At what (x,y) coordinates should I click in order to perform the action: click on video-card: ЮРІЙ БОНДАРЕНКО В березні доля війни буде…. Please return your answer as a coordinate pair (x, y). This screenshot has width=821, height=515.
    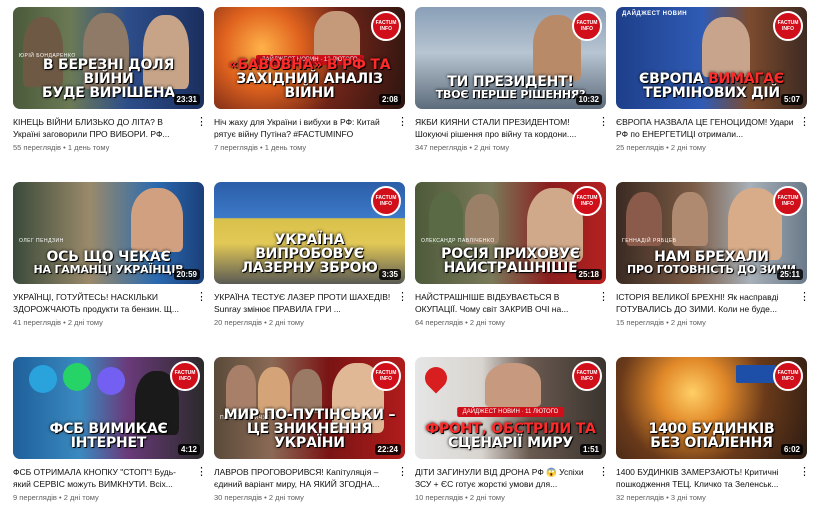
    Looking at the image, I should click on (110, 79).